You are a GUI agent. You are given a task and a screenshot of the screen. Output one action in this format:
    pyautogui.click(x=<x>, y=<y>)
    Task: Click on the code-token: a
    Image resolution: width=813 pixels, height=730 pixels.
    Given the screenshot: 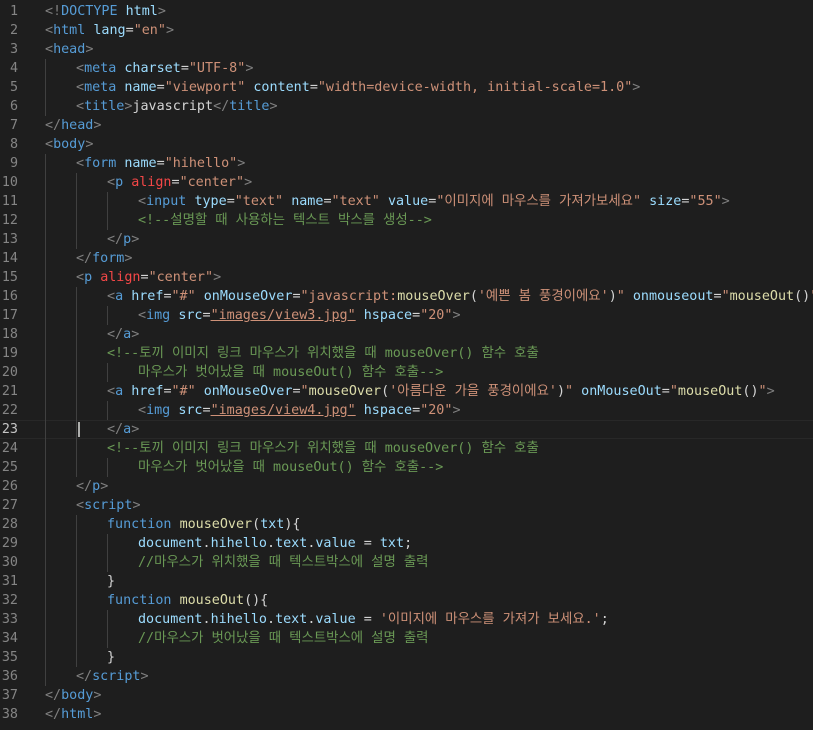 What is the action you would take?
    pyautogui.click(x=119, y=296)
    